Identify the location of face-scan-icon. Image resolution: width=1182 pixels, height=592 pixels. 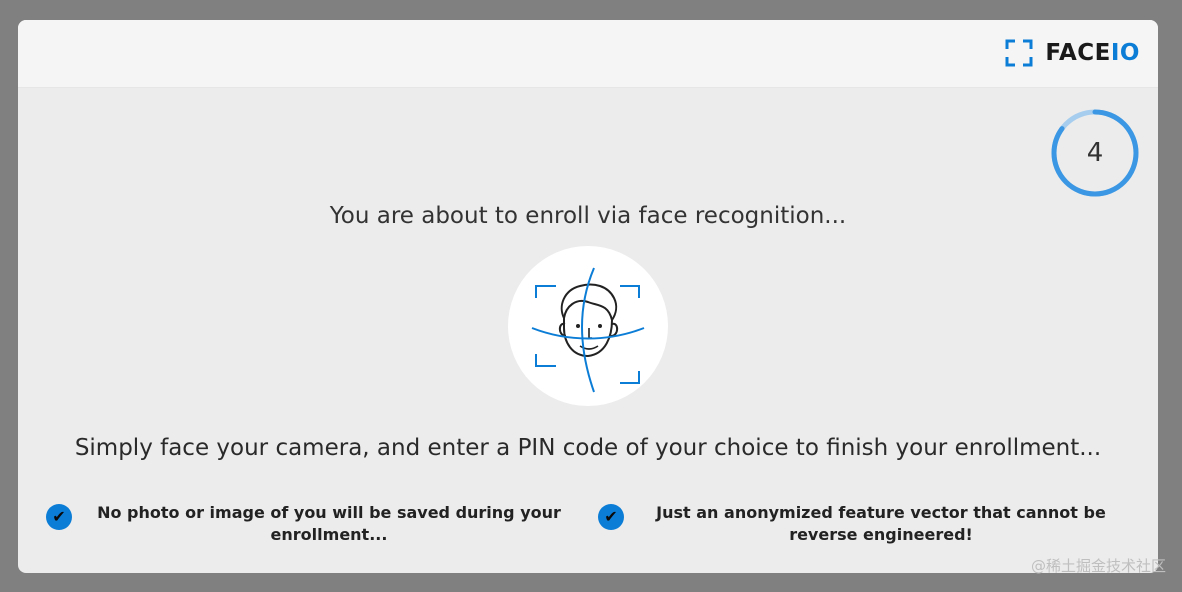
(588, 330).